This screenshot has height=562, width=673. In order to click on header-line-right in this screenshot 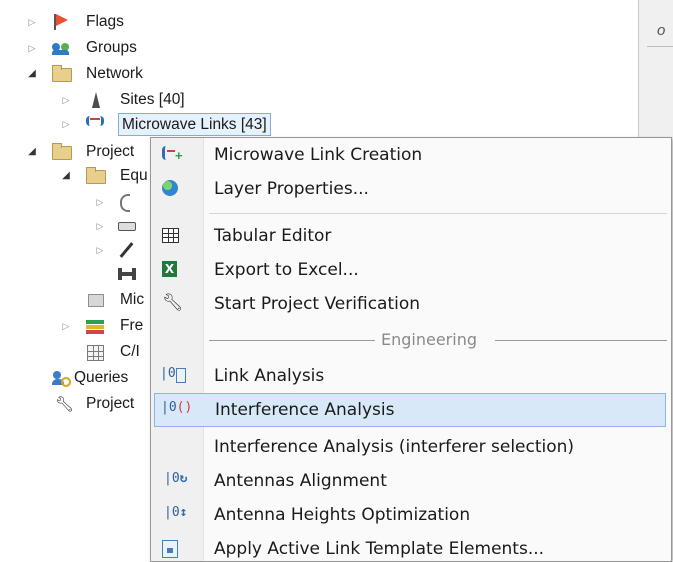, I will do `click(581, 340)`.